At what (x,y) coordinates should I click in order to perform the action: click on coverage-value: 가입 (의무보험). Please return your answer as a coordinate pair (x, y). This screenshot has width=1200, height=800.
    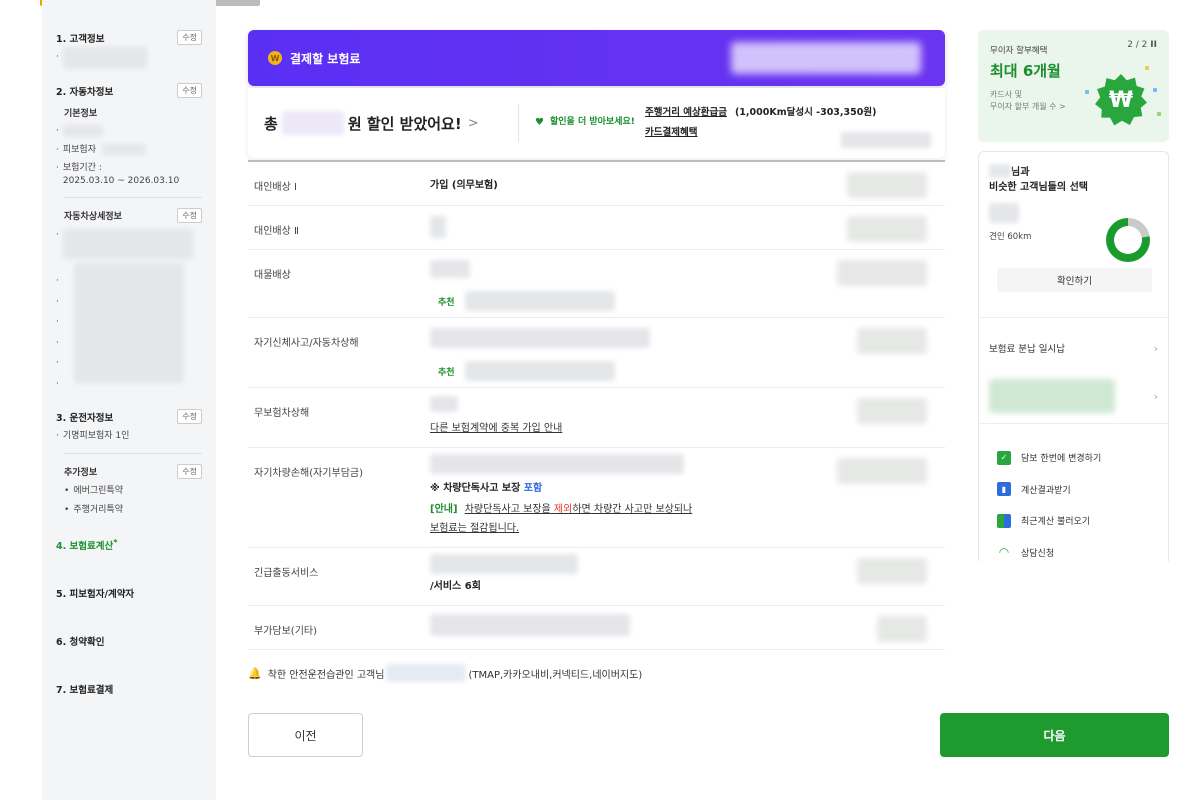
    Looking at the image, I should click on (464, 185).